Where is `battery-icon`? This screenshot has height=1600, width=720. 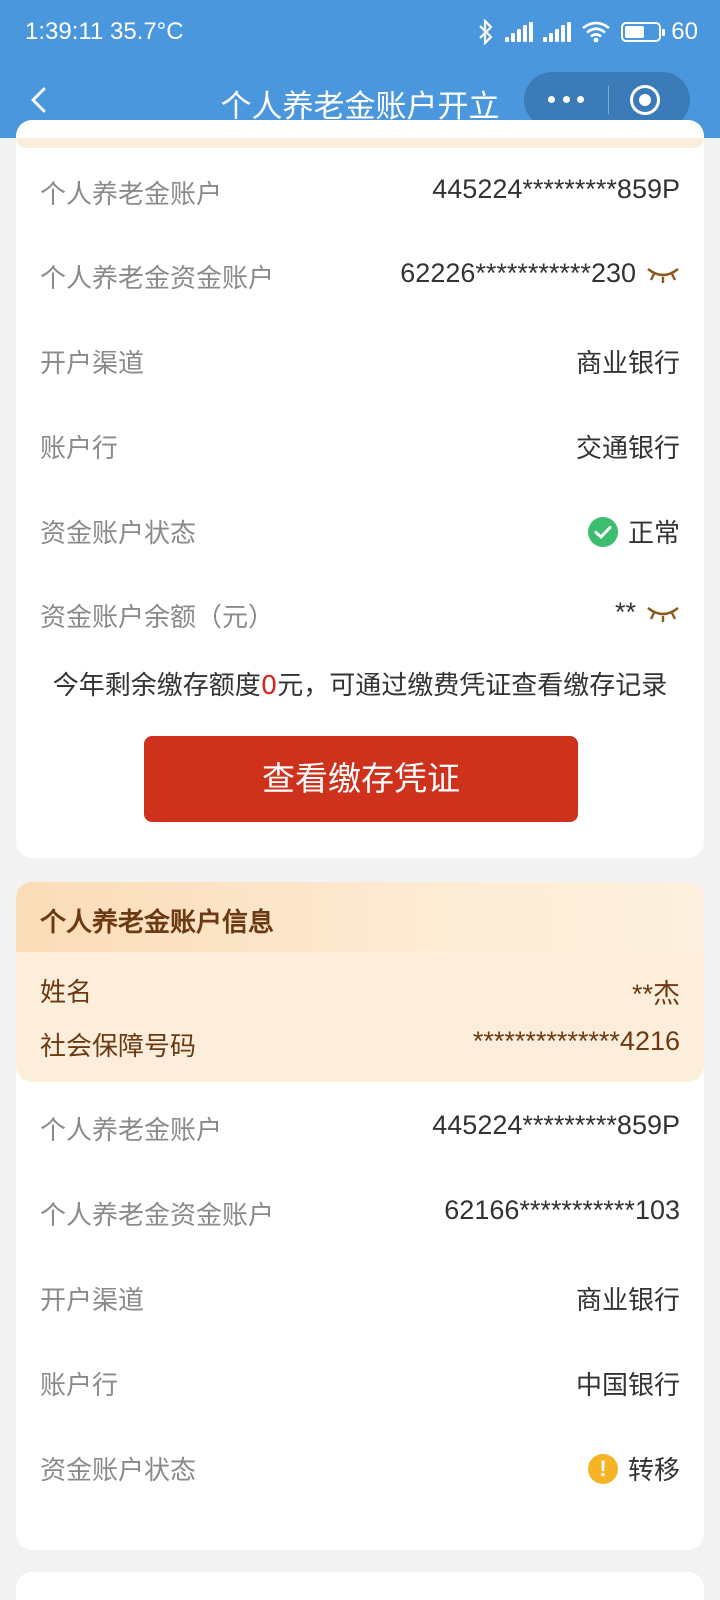
battery-icon is located at coordinates (643, 32).